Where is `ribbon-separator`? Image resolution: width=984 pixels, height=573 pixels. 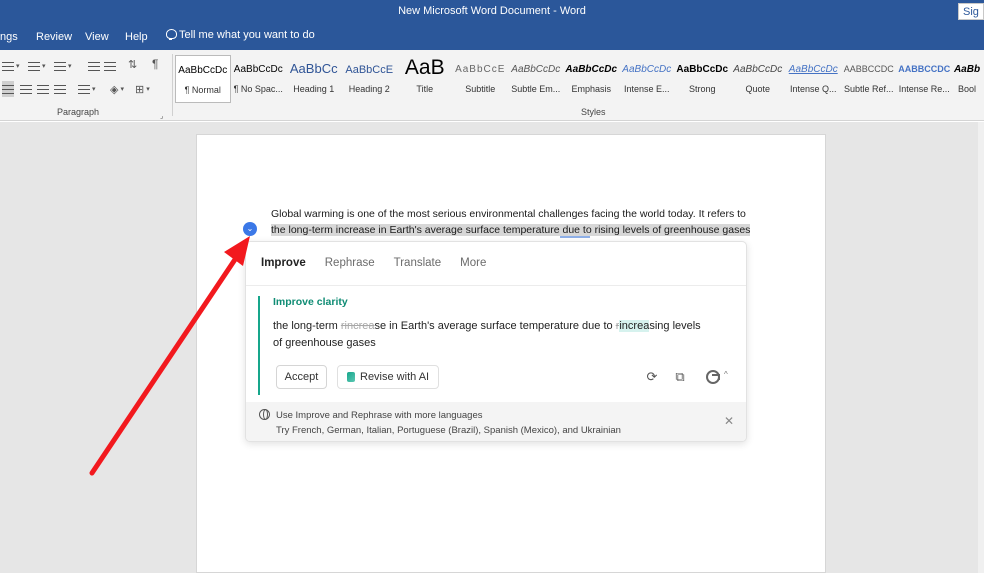
ribbon-separator is located at coordinates (172, 85).